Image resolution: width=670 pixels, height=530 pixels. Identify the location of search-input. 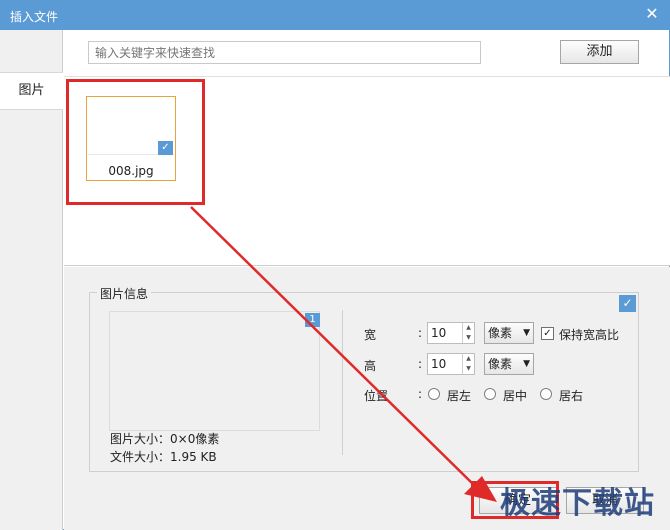
(284, 52).